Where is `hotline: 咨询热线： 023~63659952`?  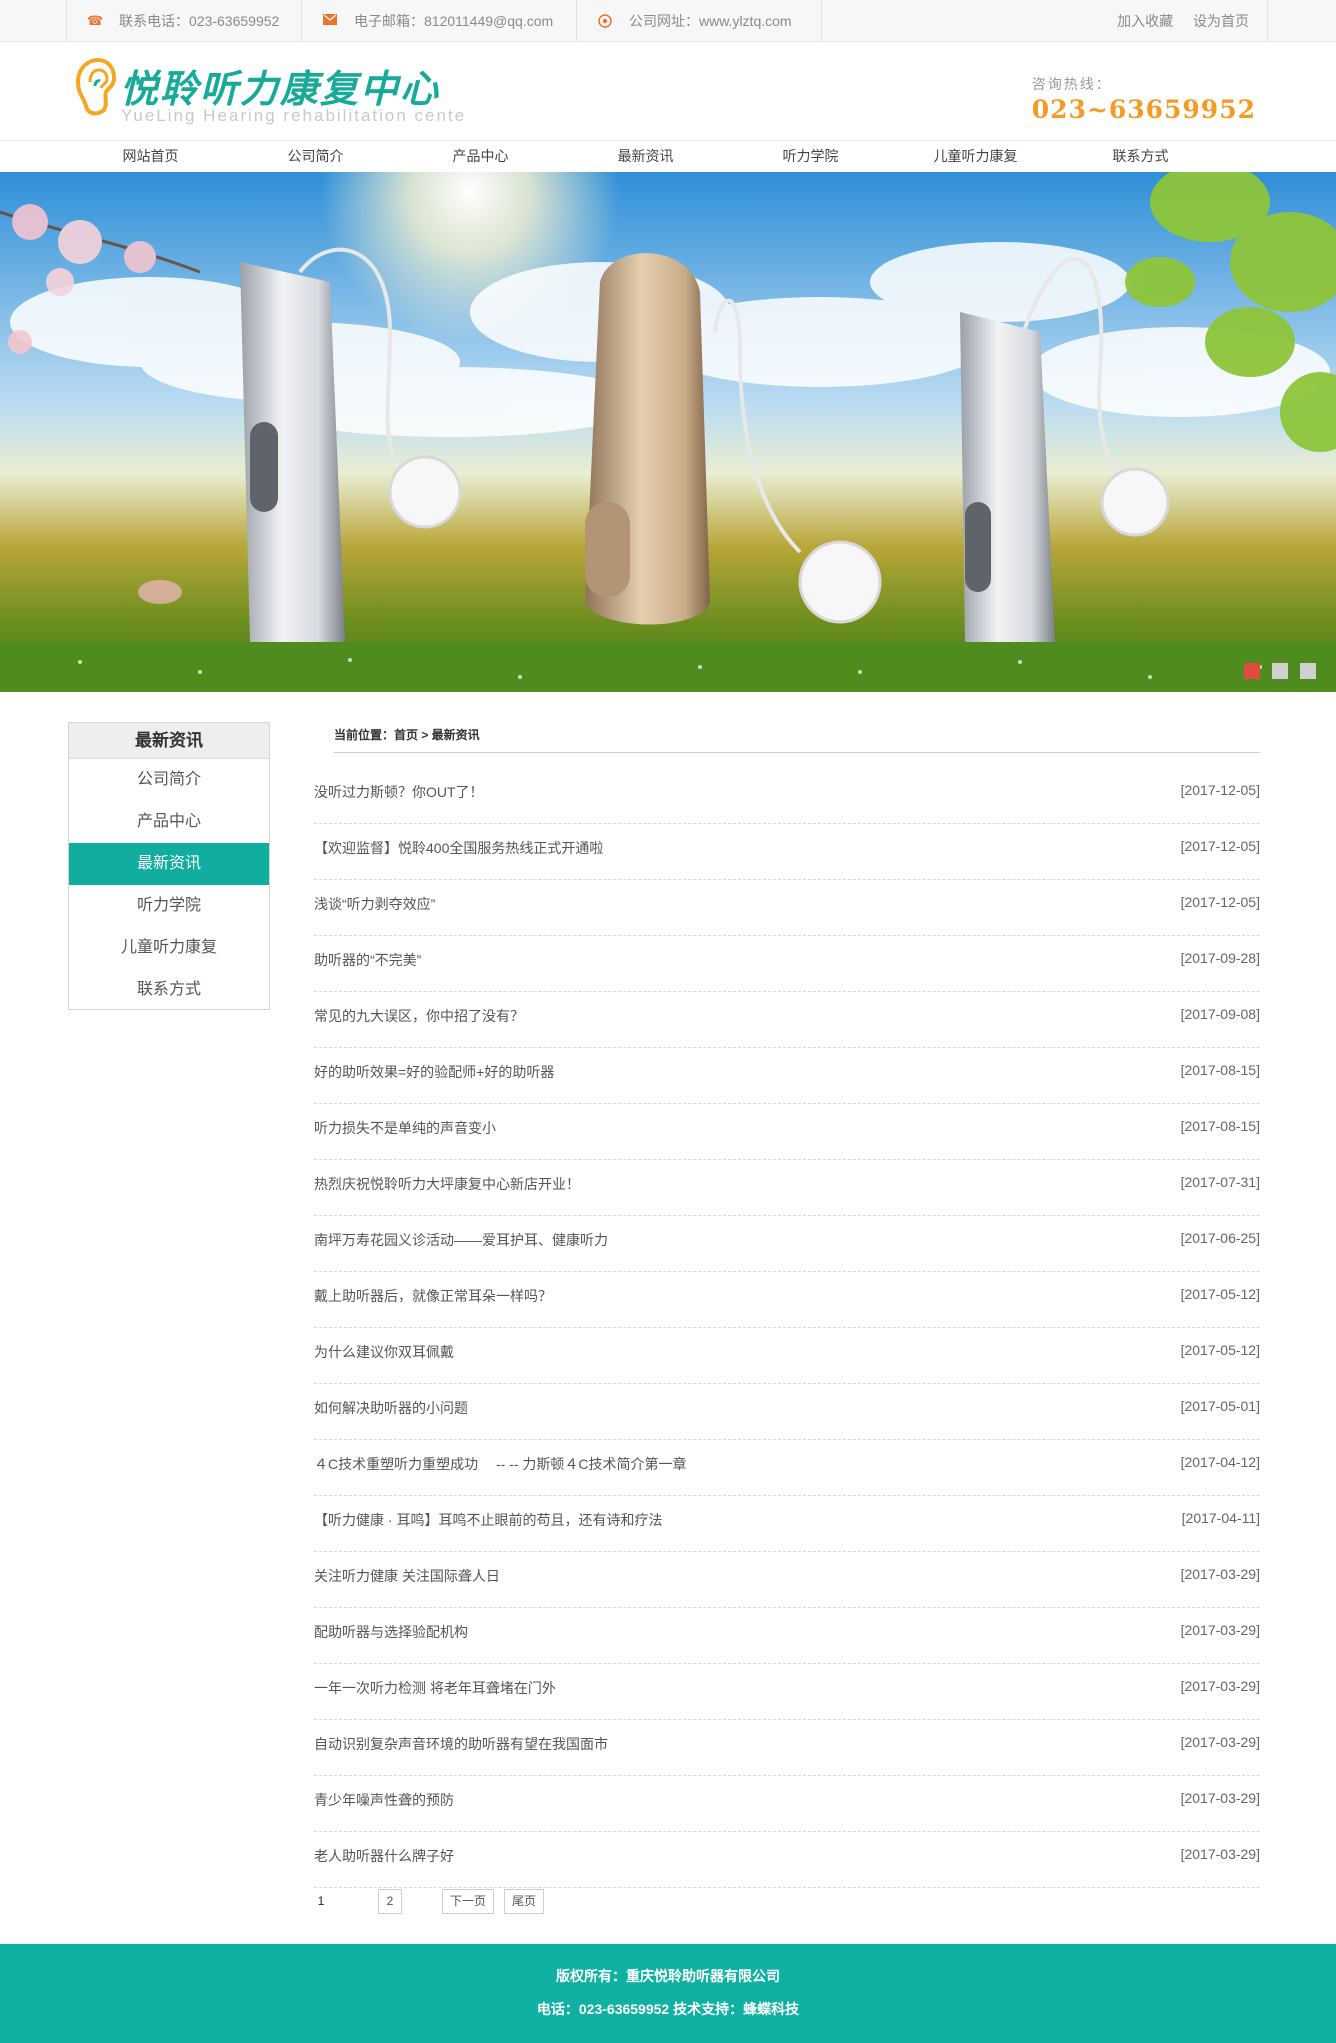
hotline: 咨询热线： 023~63659952 is located at coordinates (1144, 99).